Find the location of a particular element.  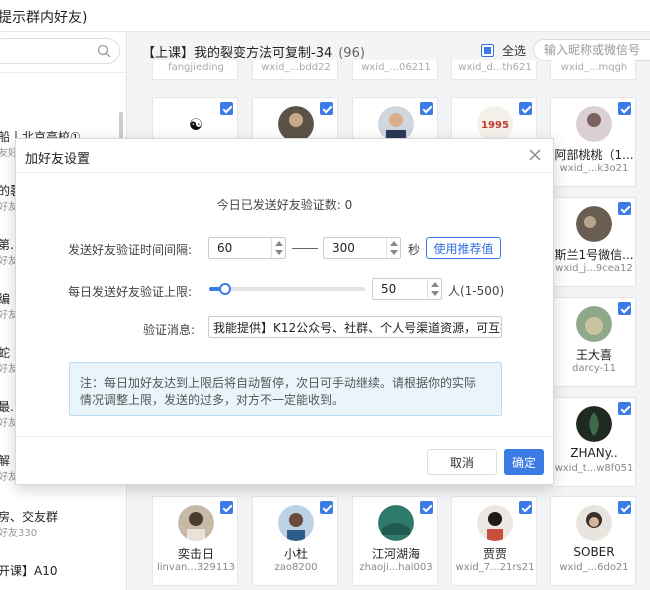

friend-id: wxid_...bdd22 is located at coordinates (296, 67).